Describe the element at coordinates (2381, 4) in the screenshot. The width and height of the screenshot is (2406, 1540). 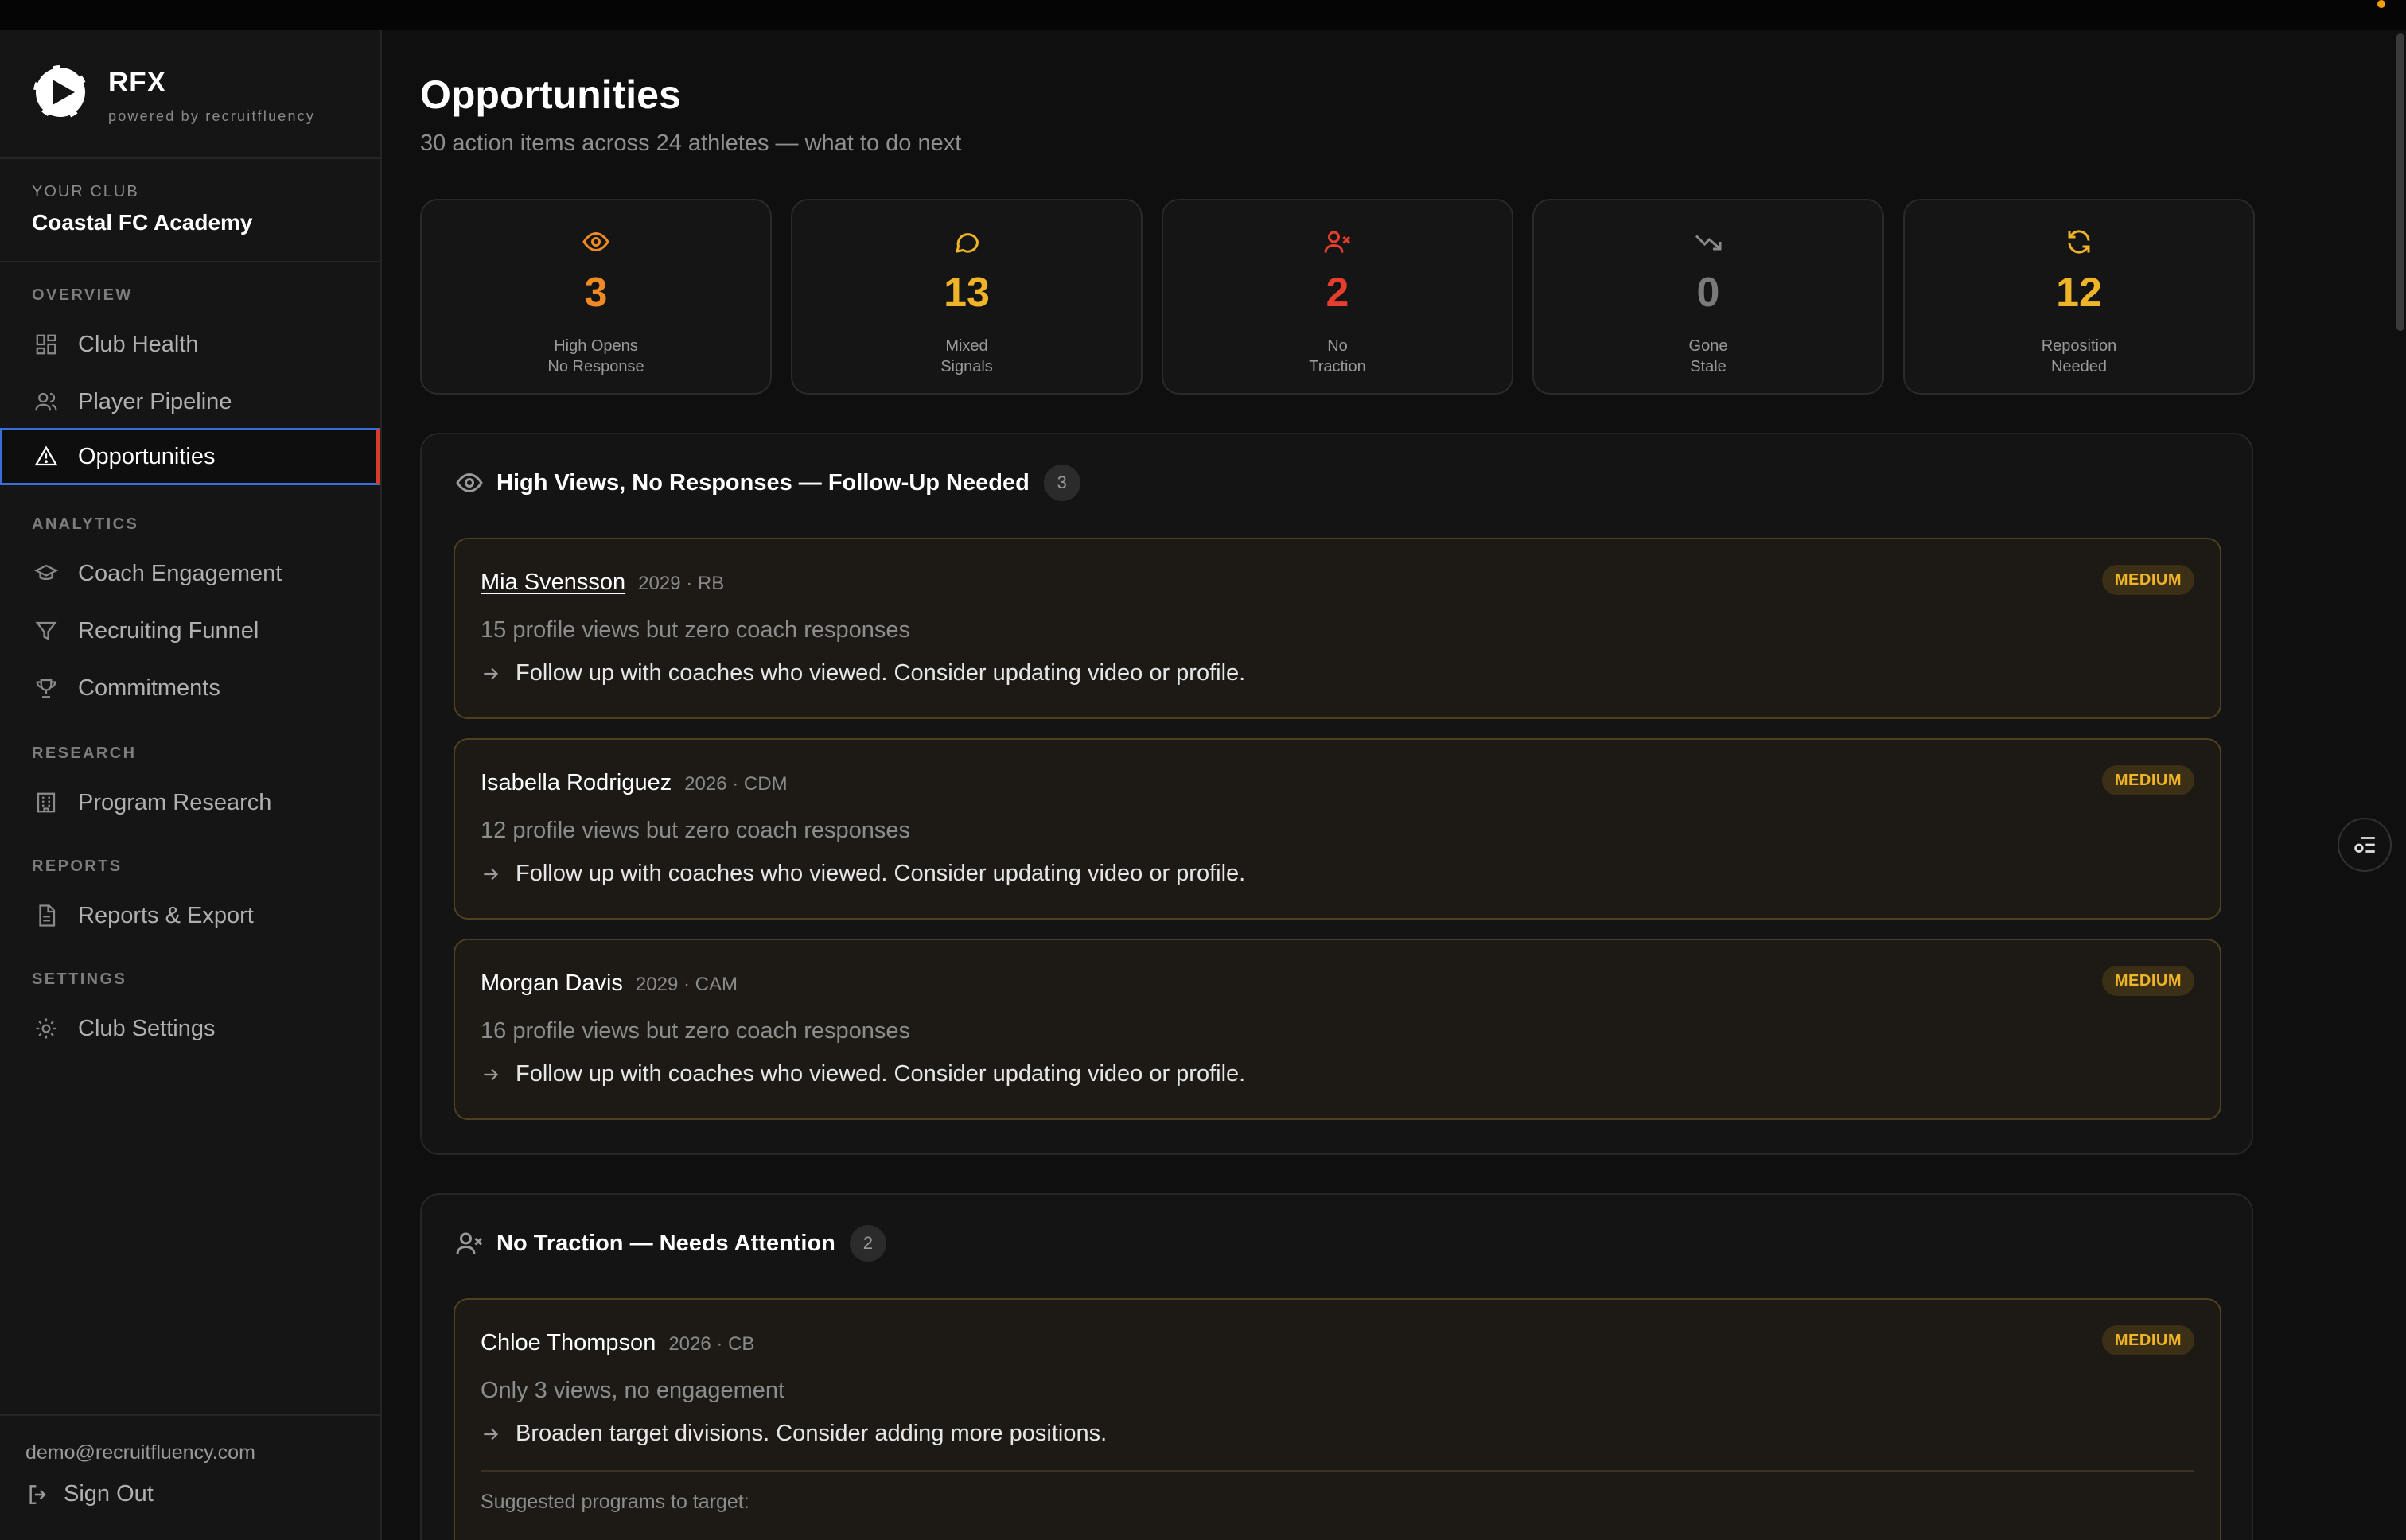
I see `status-dot` at that location.